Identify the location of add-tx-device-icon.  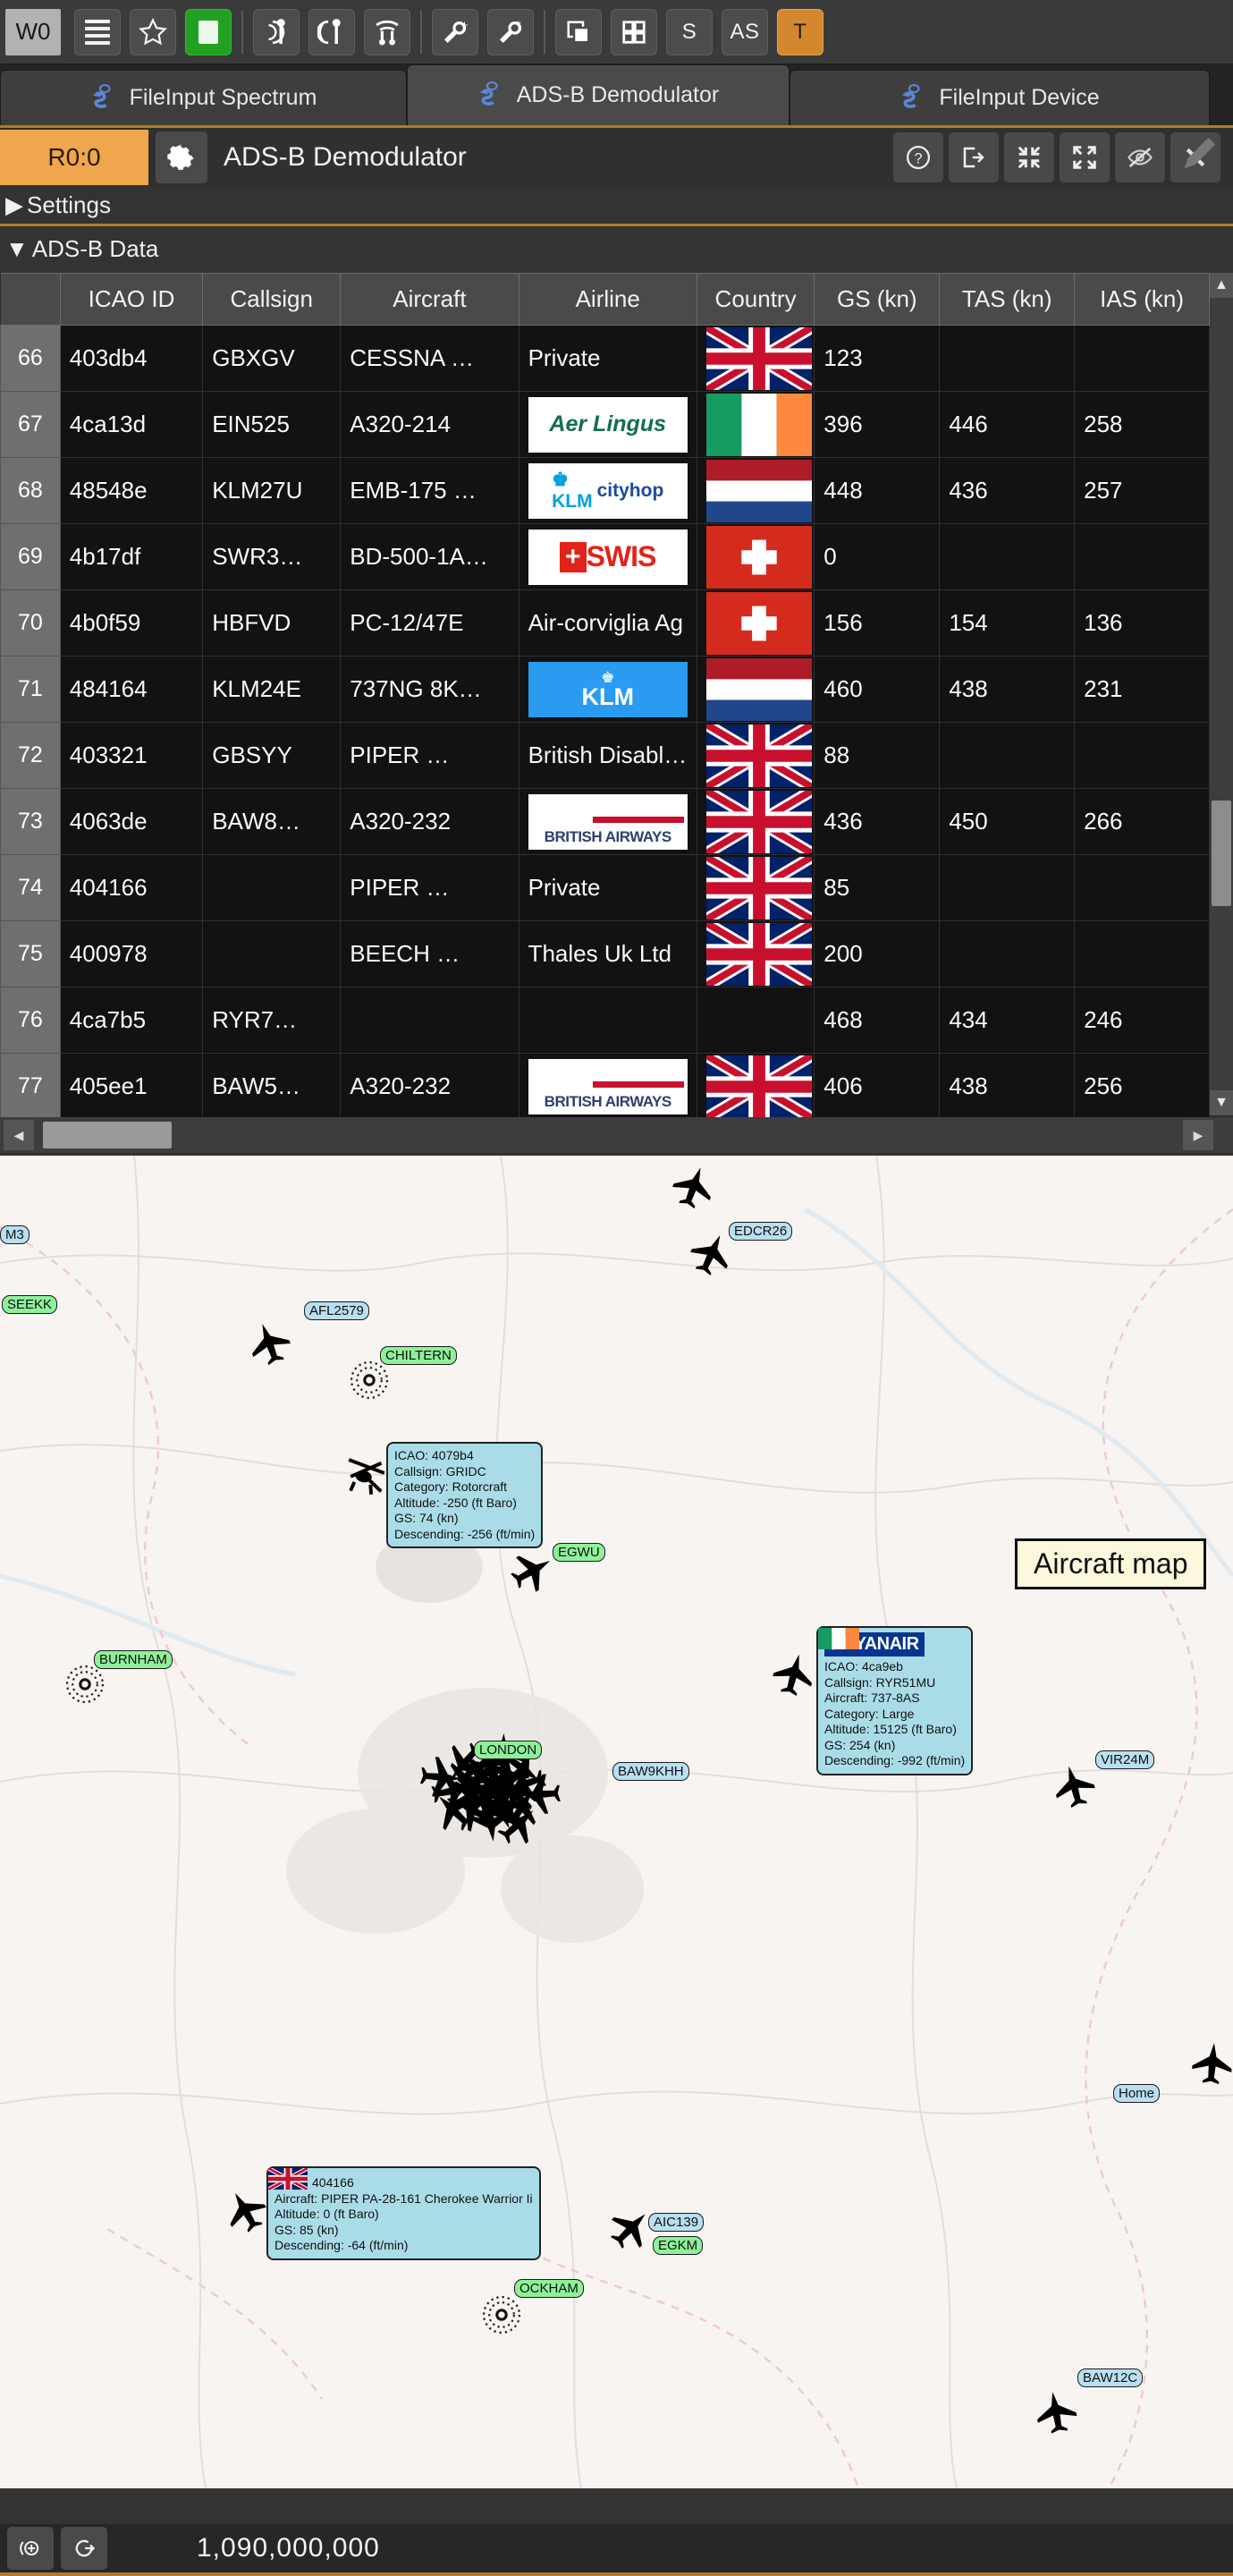
(331, 31).